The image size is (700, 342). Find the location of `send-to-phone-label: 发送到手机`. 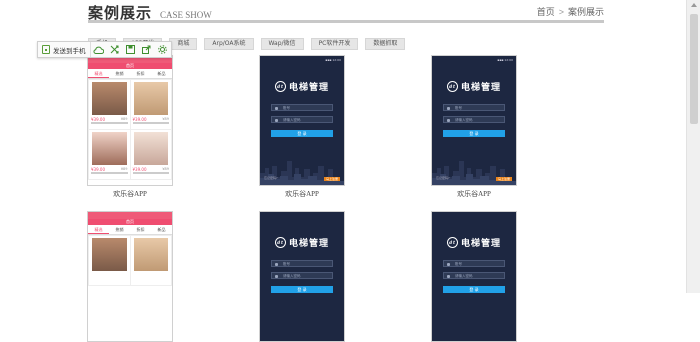

send-to-phone-label: 发送到手机 is located at coordinates (69, 50).